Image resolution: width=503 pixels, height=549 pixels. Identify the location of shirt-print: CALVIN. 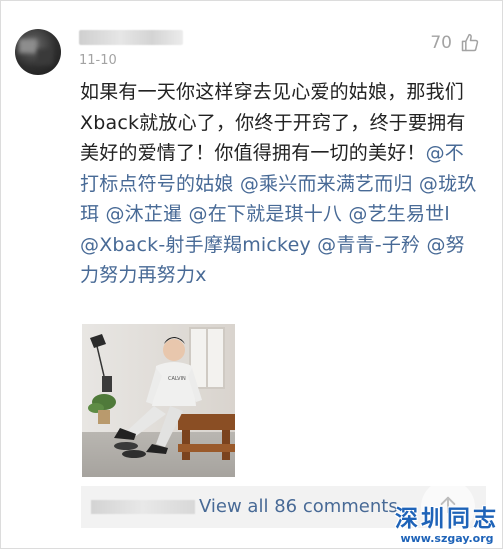
(177, 379).